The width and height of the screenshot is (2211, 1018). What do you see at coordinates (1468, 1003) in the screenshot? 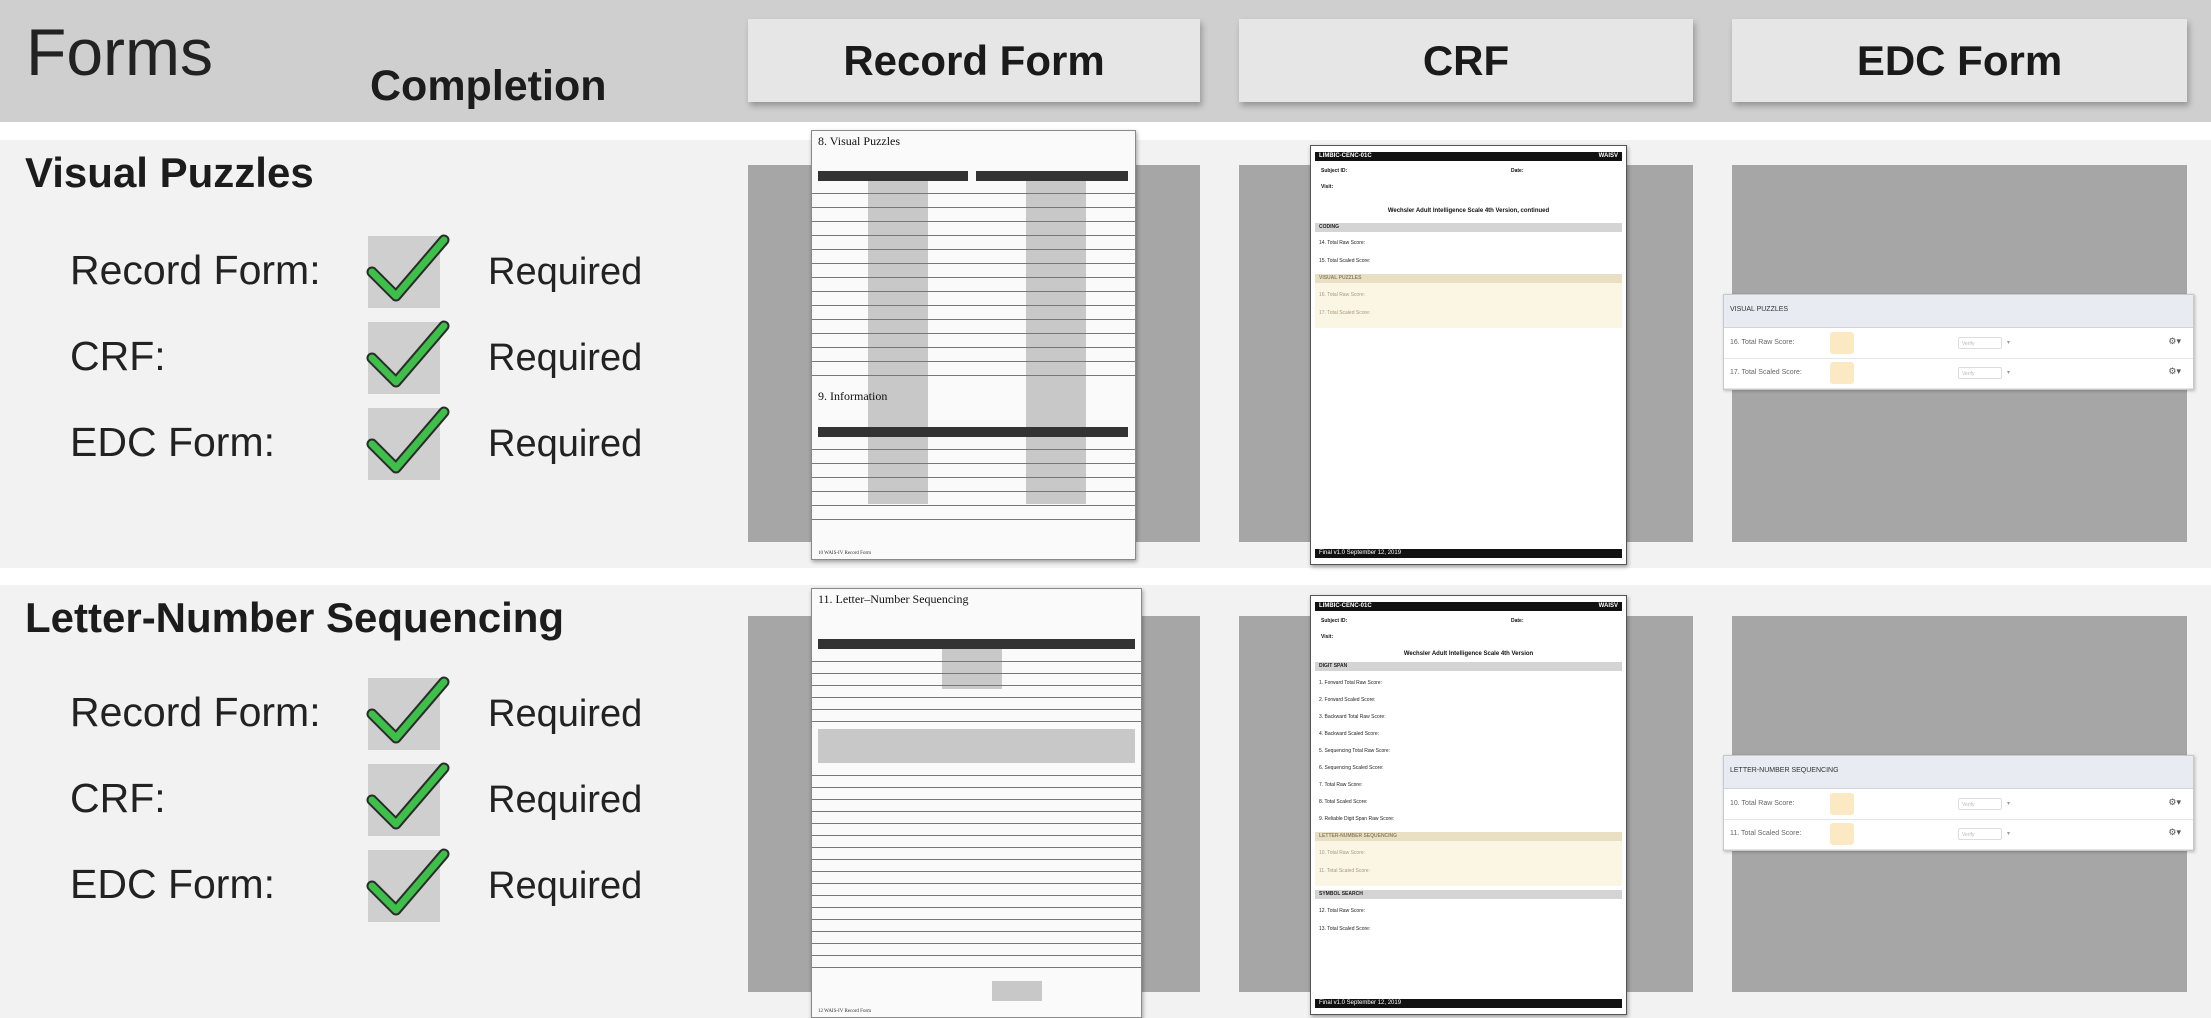
I see `crf-footer-bar: Final v1.0 September 12, 2019` at bounding box center [1468, 1003].